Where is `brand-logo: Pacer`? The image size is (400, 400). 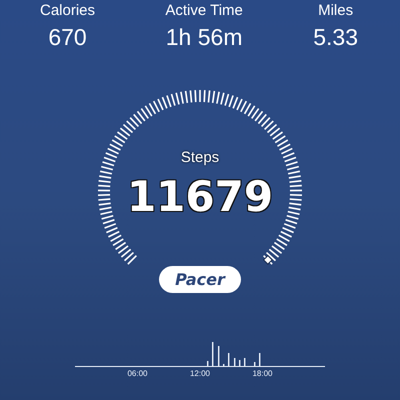 brand-logo: Pacer is located at coordinates (200, 279).